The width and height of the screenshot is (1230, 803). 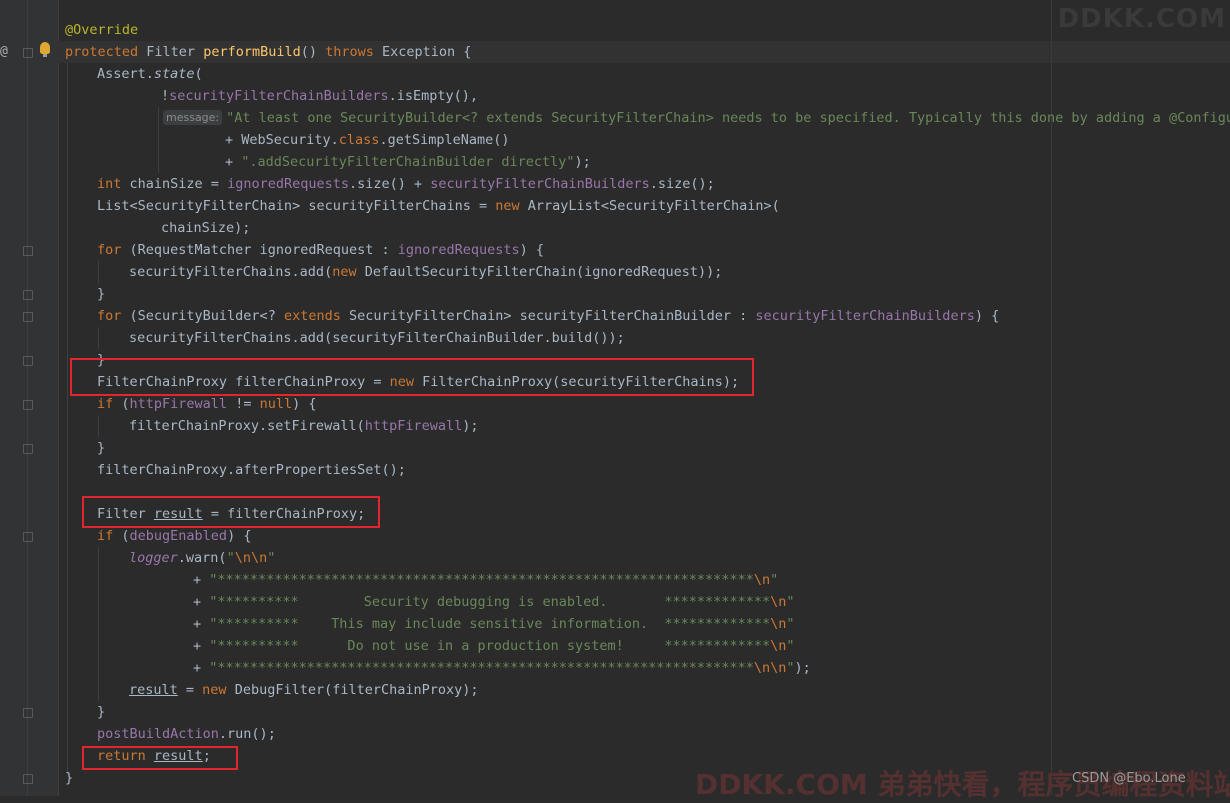 I want to click on watermark-csdn: CSDN @Ebo.Lone, so click(x=1129, y=778).